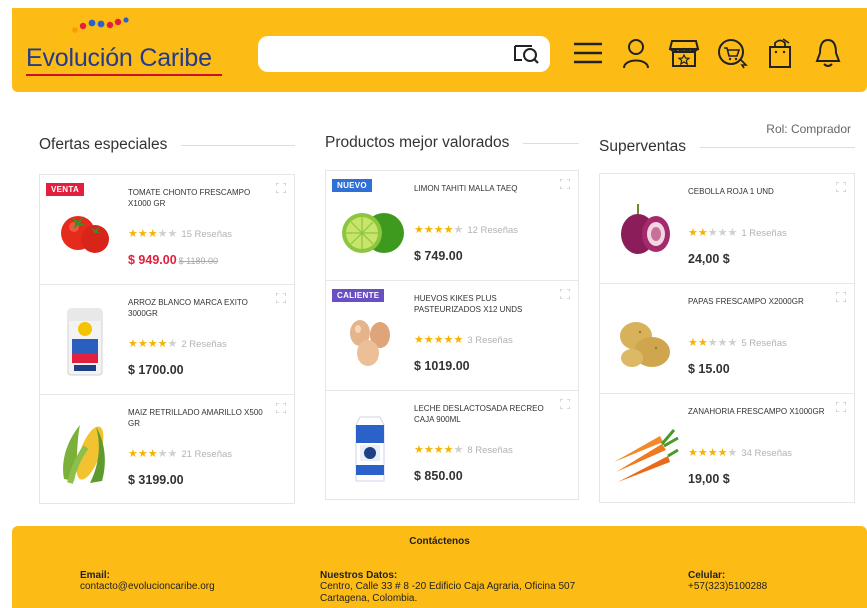 Image resolution: width=867 pixels, height=608 pixels. I want to click on eggs-image, so click(370, 343).